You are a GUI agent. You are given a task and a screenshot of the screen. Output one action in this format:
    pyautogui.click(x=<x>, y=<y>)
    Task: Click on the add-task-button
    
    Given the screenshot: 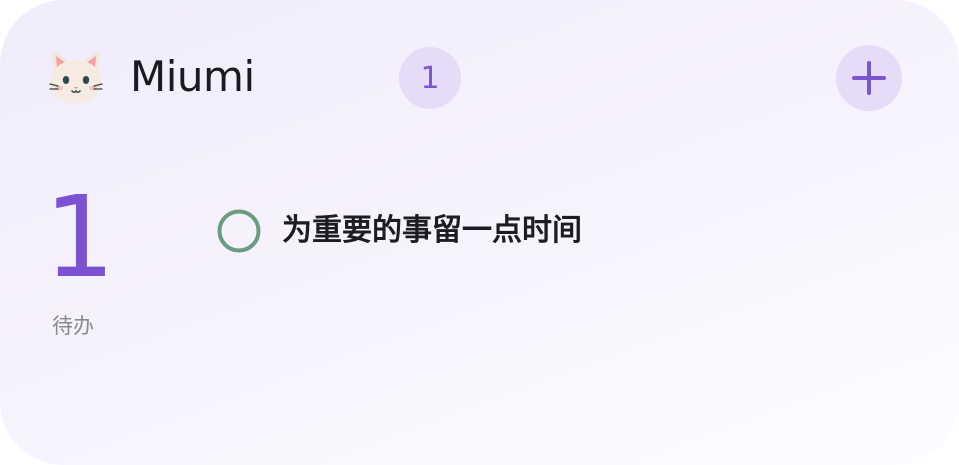 What is the action you would take?
    pyautogui.click(x=869, y=78)
    